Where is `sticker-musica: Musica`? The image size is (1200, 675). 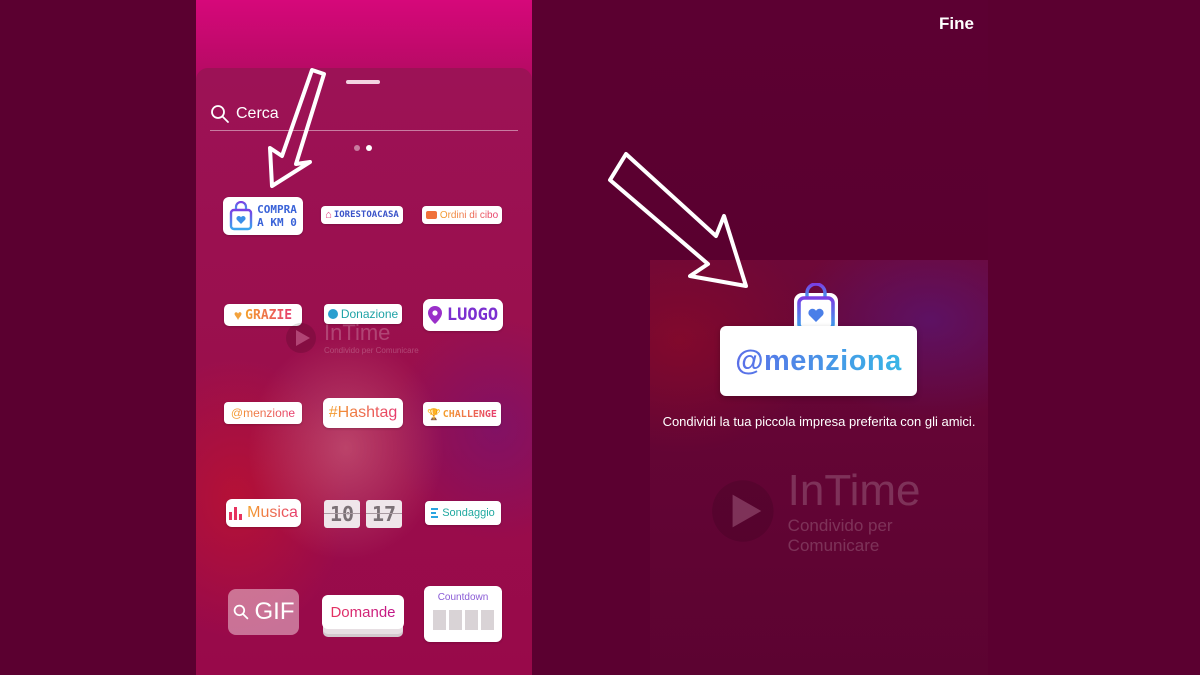 sticker-musica: Musica is located at coordinates (263, 513).